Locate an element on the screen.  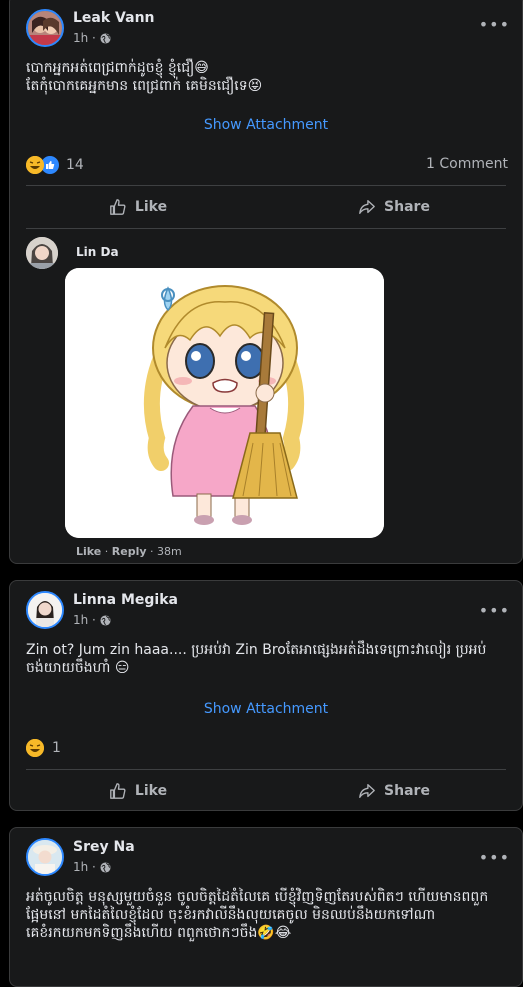
reaction-count: 1 is located at coordinates (56, 748).